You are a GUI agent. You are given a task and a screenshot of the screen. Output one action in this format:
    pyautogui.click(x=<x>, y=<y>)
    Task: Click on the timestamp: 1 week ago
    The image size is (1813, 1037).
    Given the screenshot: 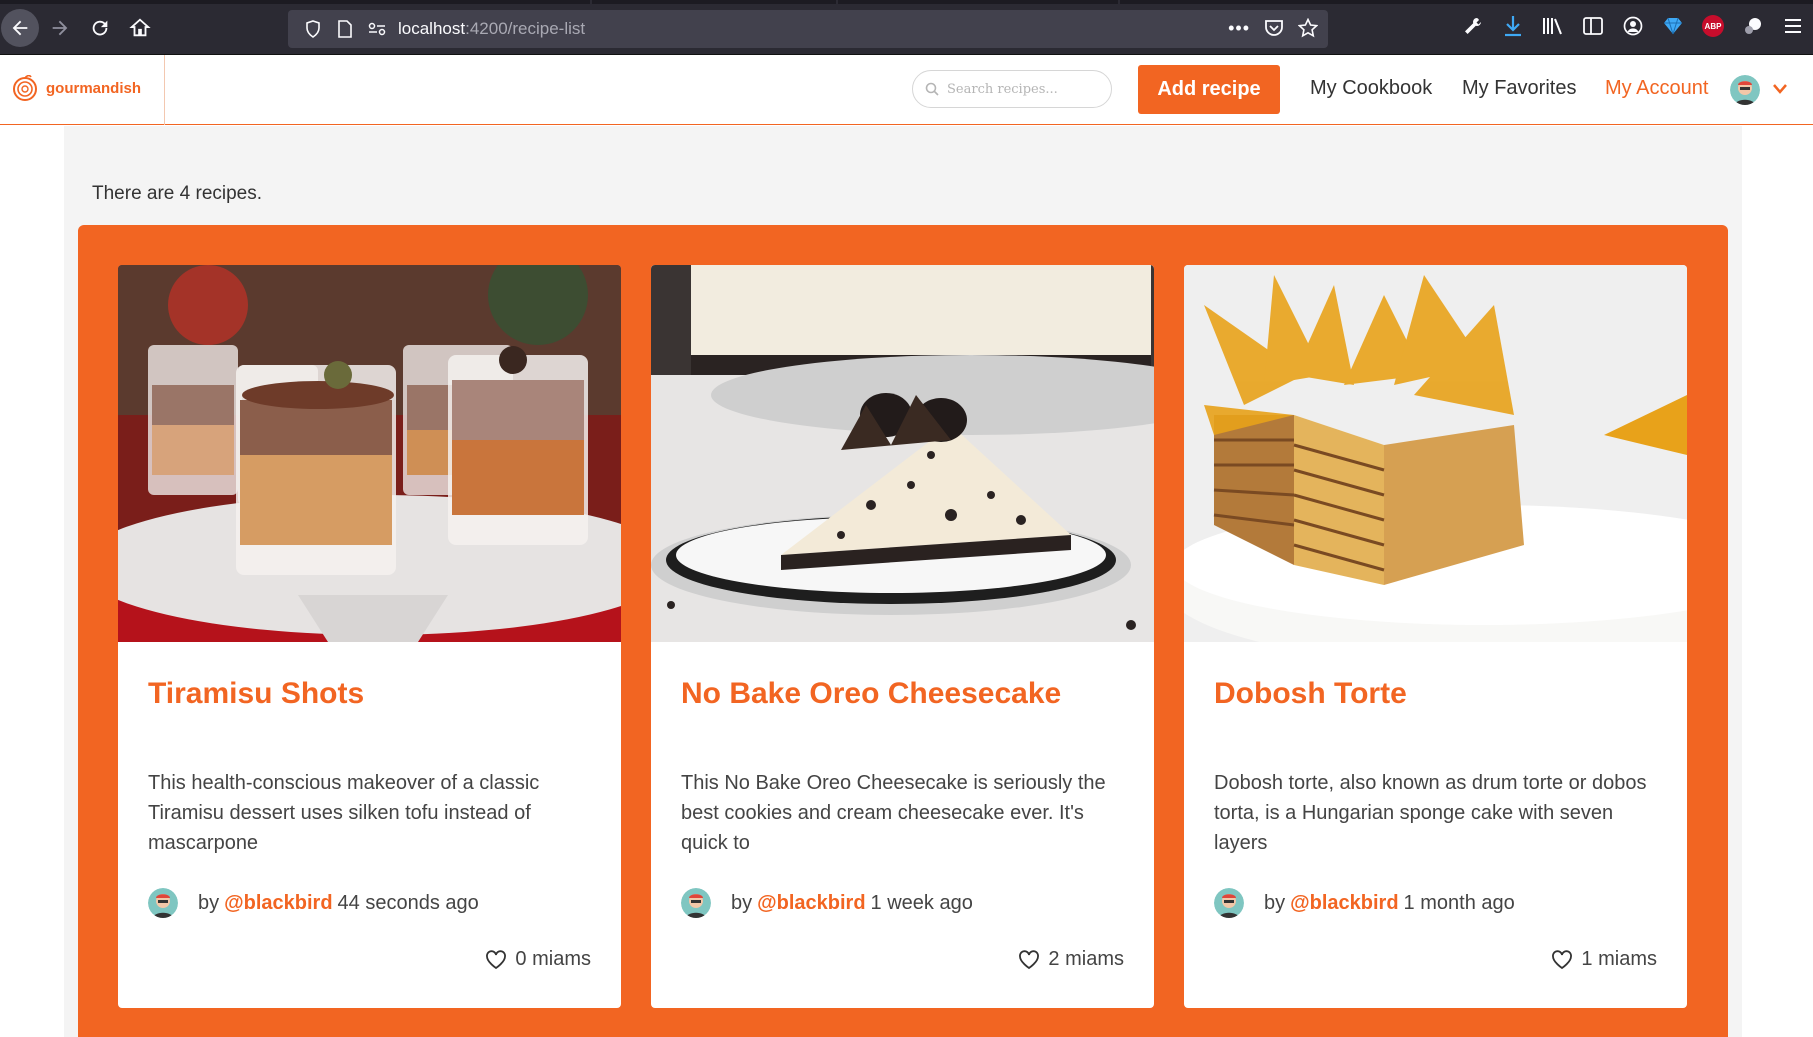 What is the action you would take?
    pyautogui.click(x=921, y=902)
    